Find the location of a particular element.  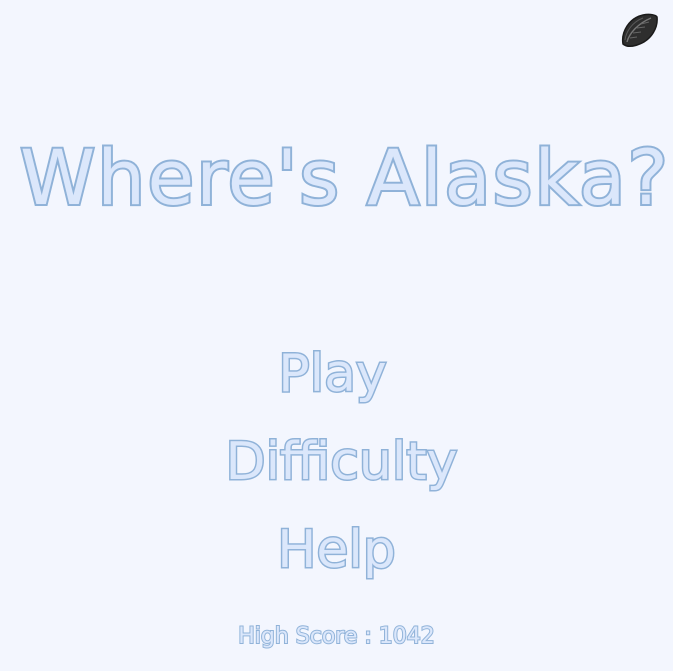

play-button: Play is located at coordinates (336, 374).